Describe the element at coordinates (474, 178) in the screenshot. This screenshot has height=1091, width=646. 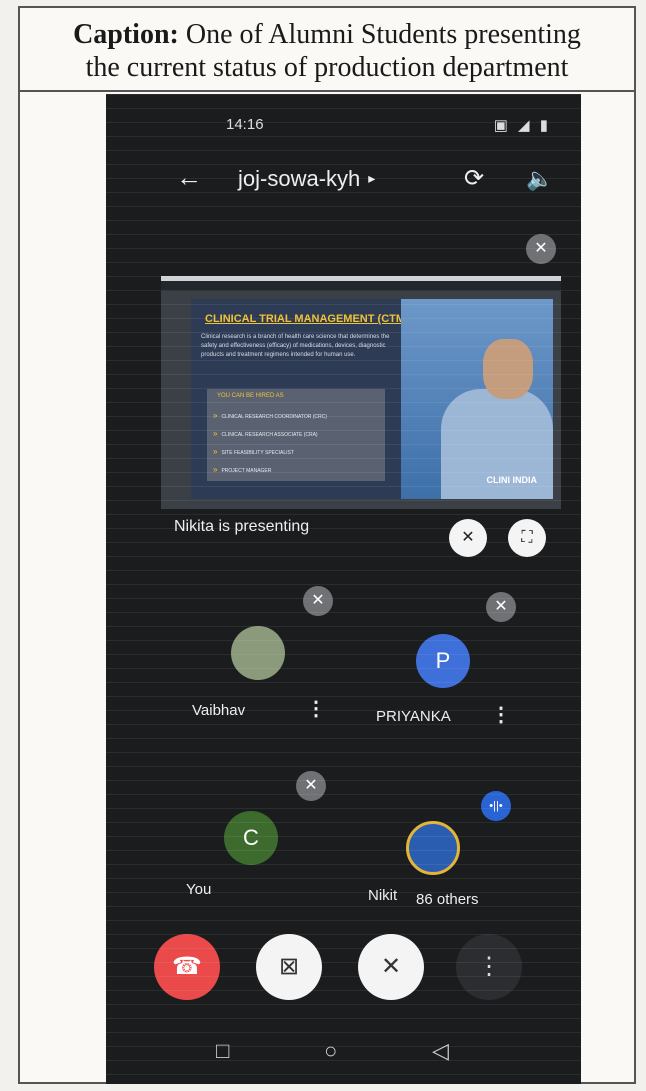
I see `camera-flip-icon: ⟳` at that location.